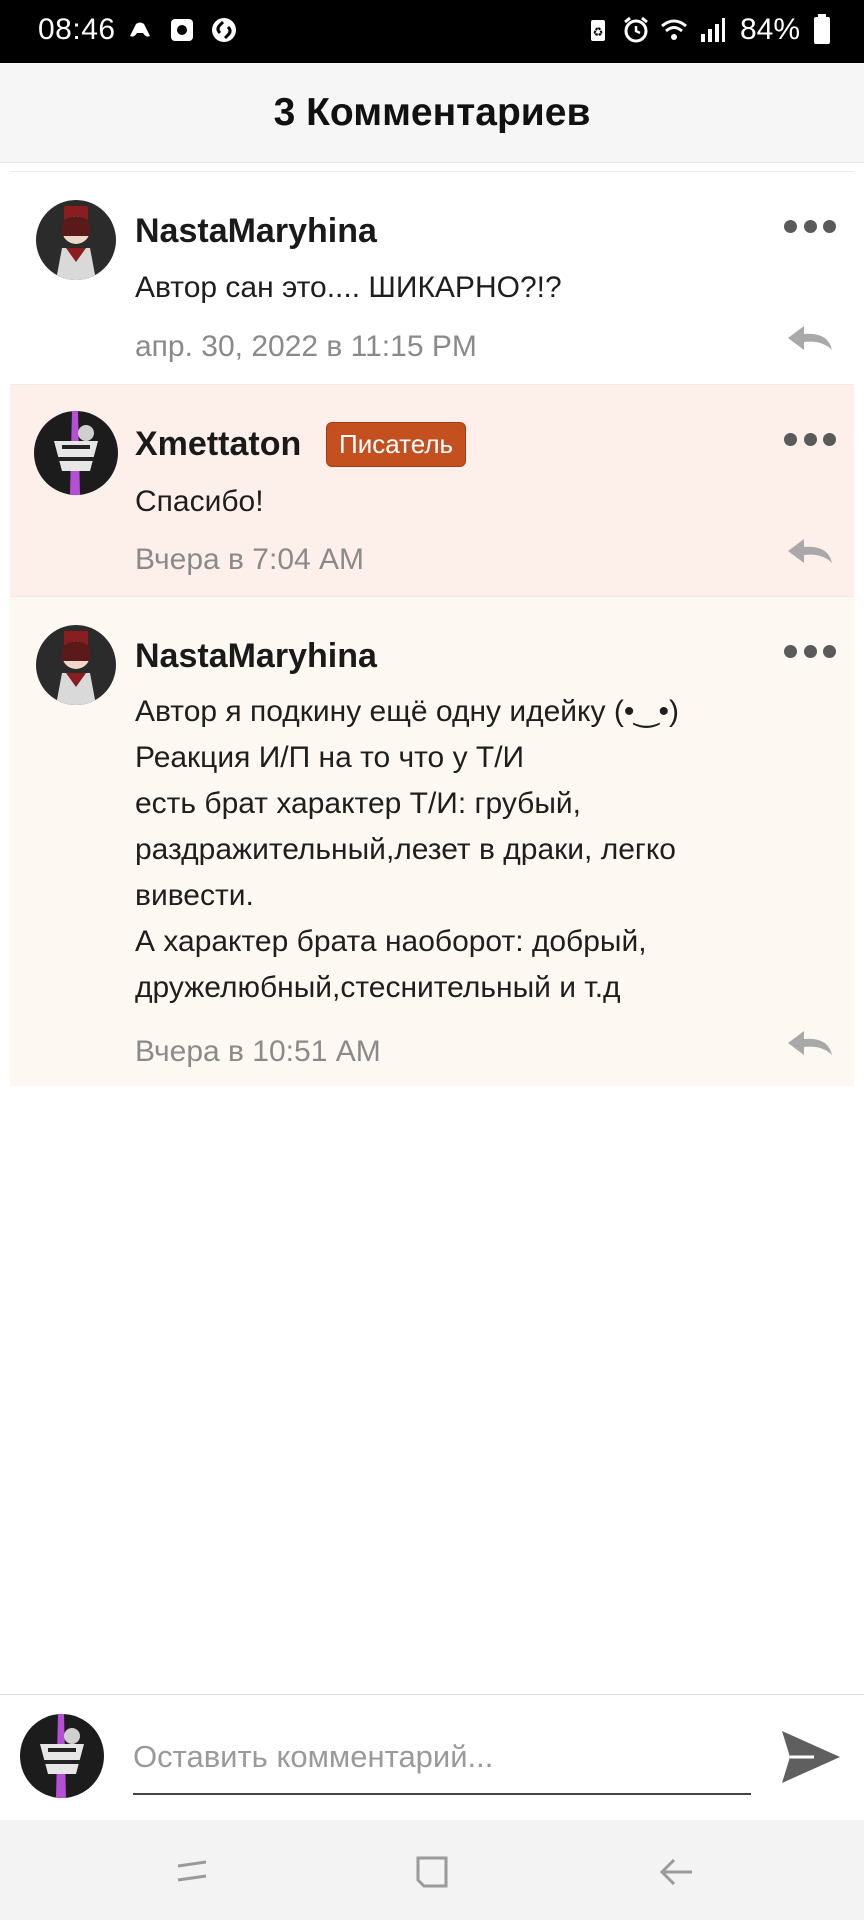  What do you see at coordinates (218, 444) in the screenshot?
I see `comment-username: Xmettaton` at bounding box center [218, 444].